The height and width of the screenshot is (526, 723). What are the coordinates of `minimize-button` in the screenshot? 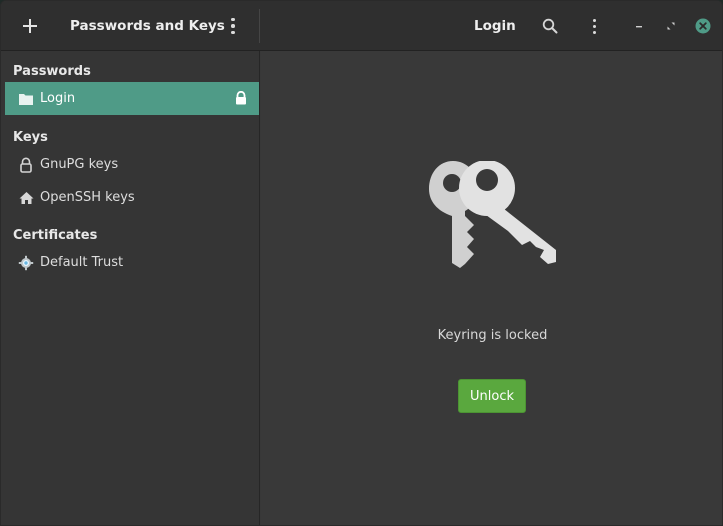 It's located at (639, 26).